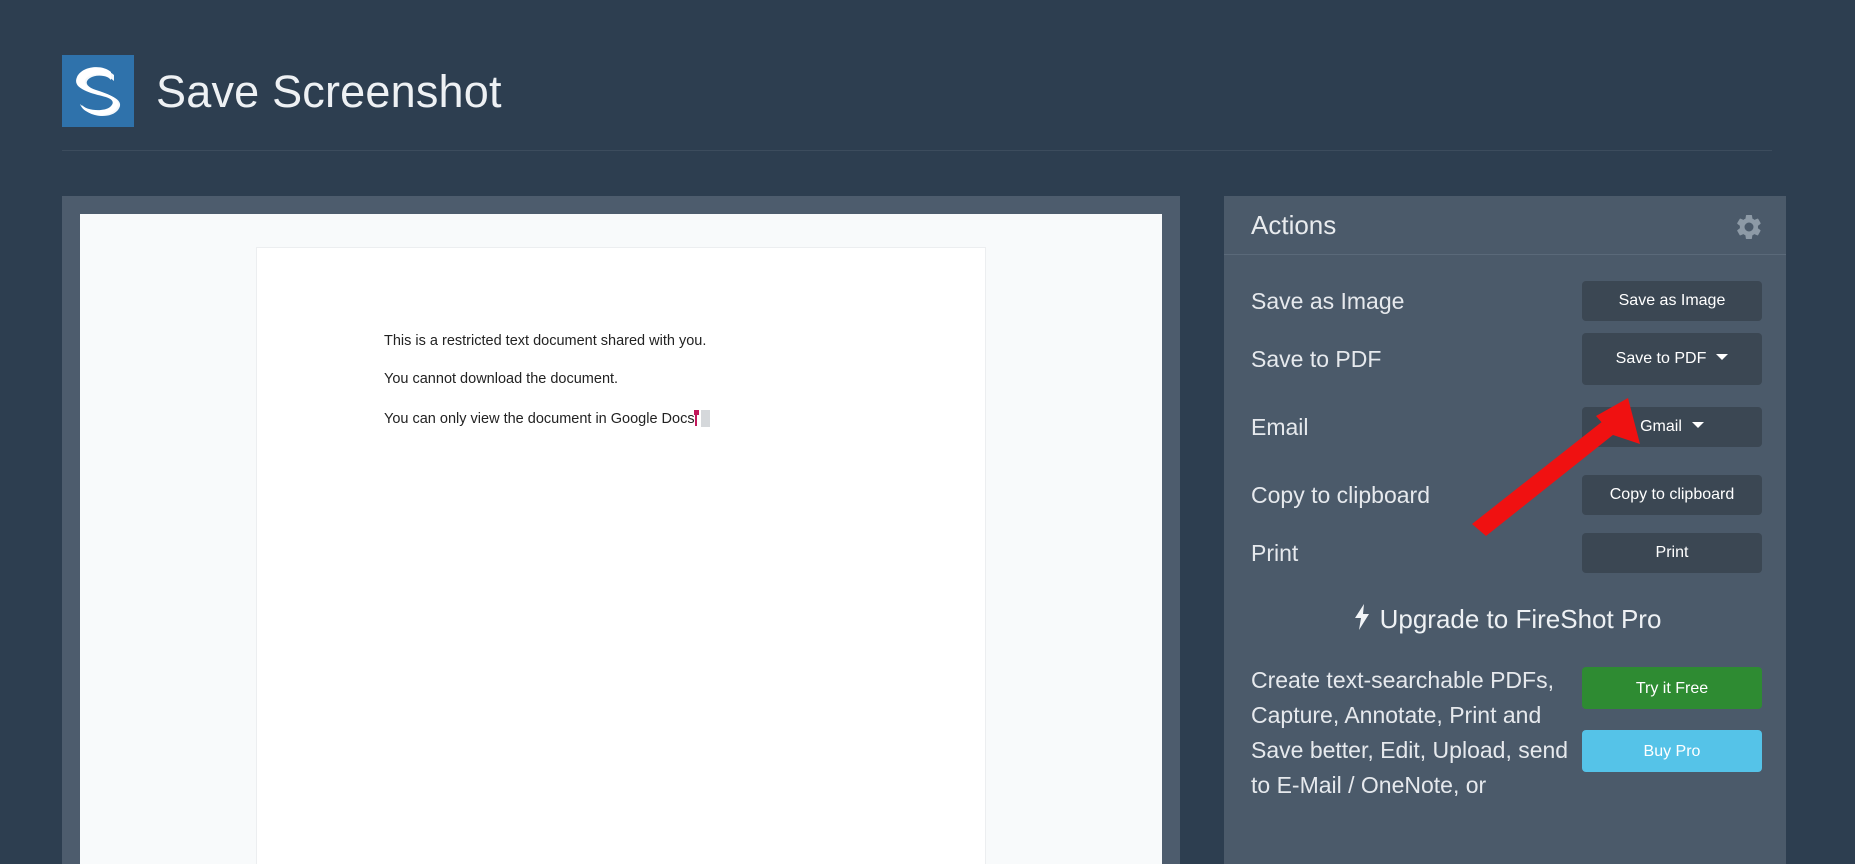 This screenshot has height=864, width=1855. I want to click on action-label: Print, so click(1275, 552).